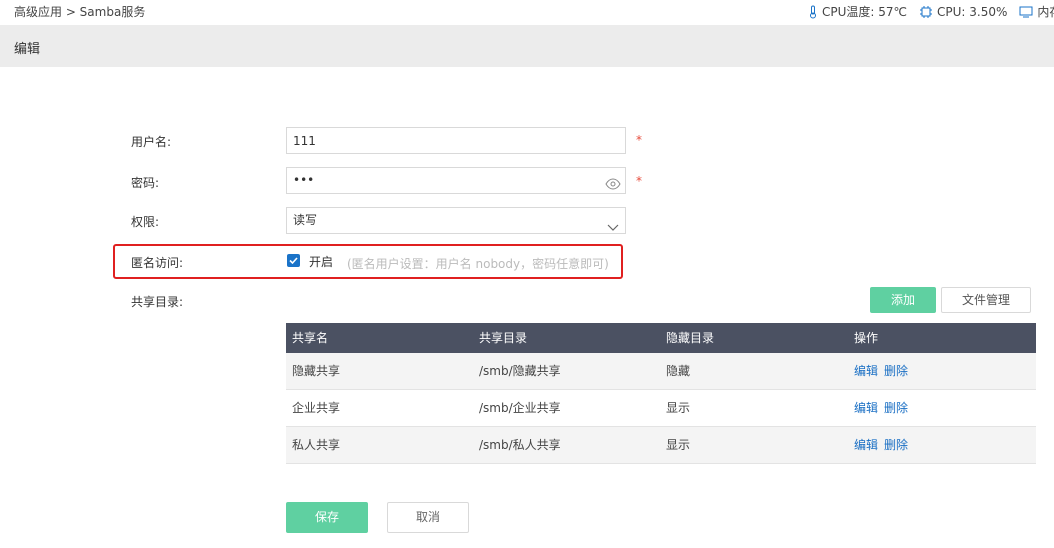  What do you see at coordinates (316, 445) in the screenshot?
I see `cell-share-name: 私人共享` at bounding box center [316, 445].